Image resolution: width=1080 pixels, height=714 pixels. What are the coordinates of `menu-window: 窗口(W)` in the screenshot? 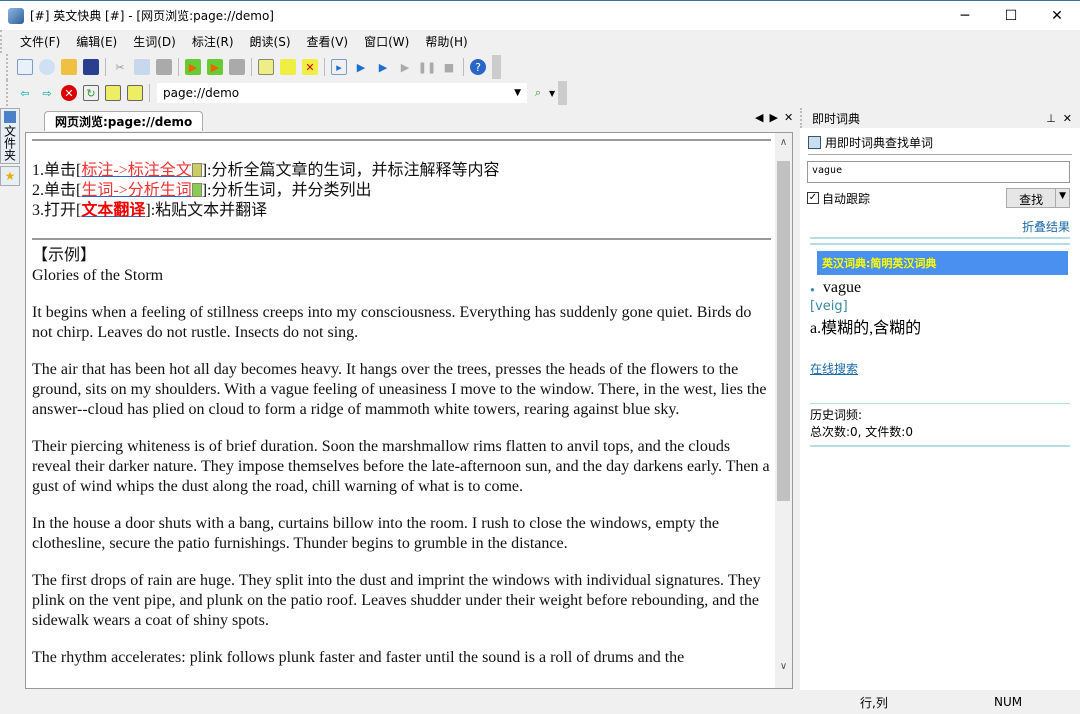 It's located at (386, 41).